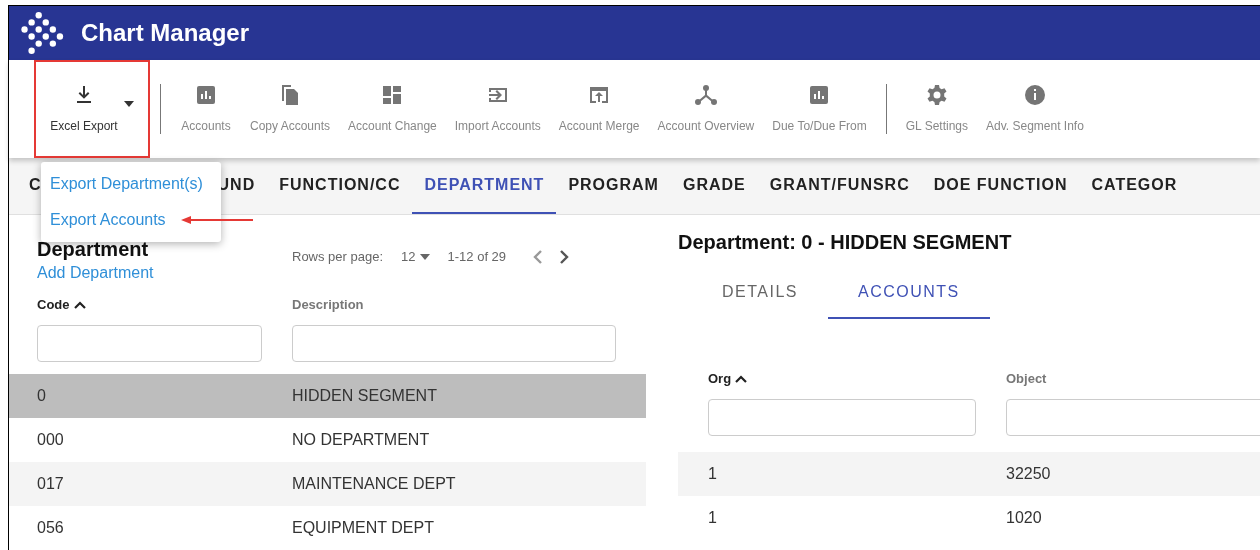  What do you see at coordinates (1035, 109) in the screenshot?
I see `toolbar-button: Adv. Segment Info` at bounding box center [1035, 109].